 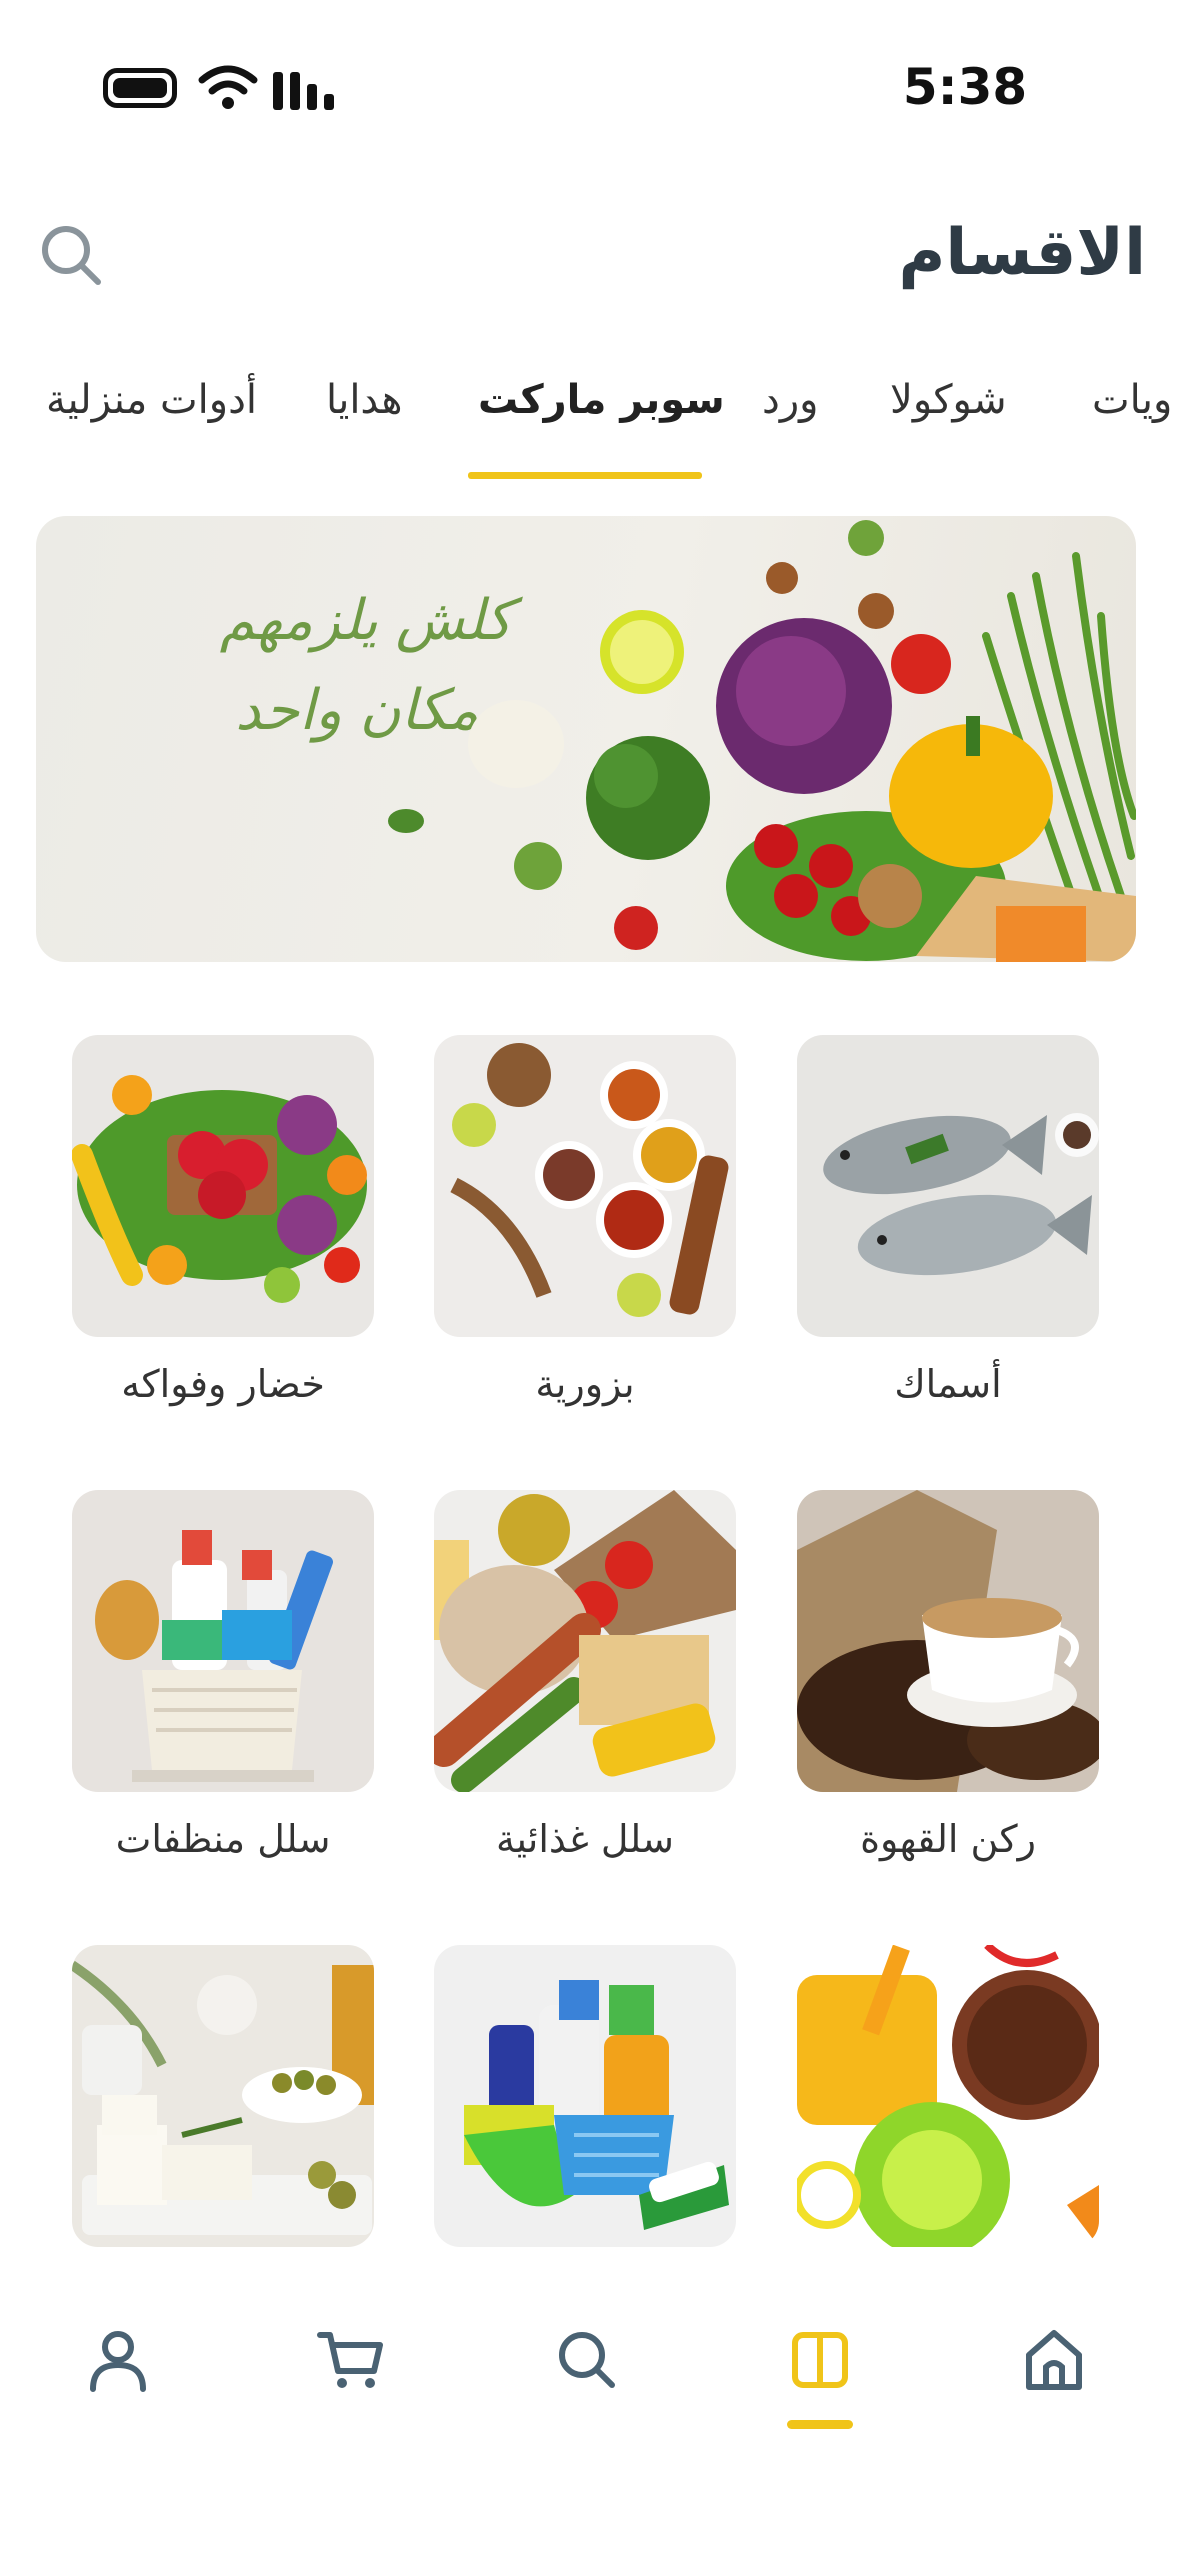 I want to click on detergents-image, so click(x=585, y=2096).